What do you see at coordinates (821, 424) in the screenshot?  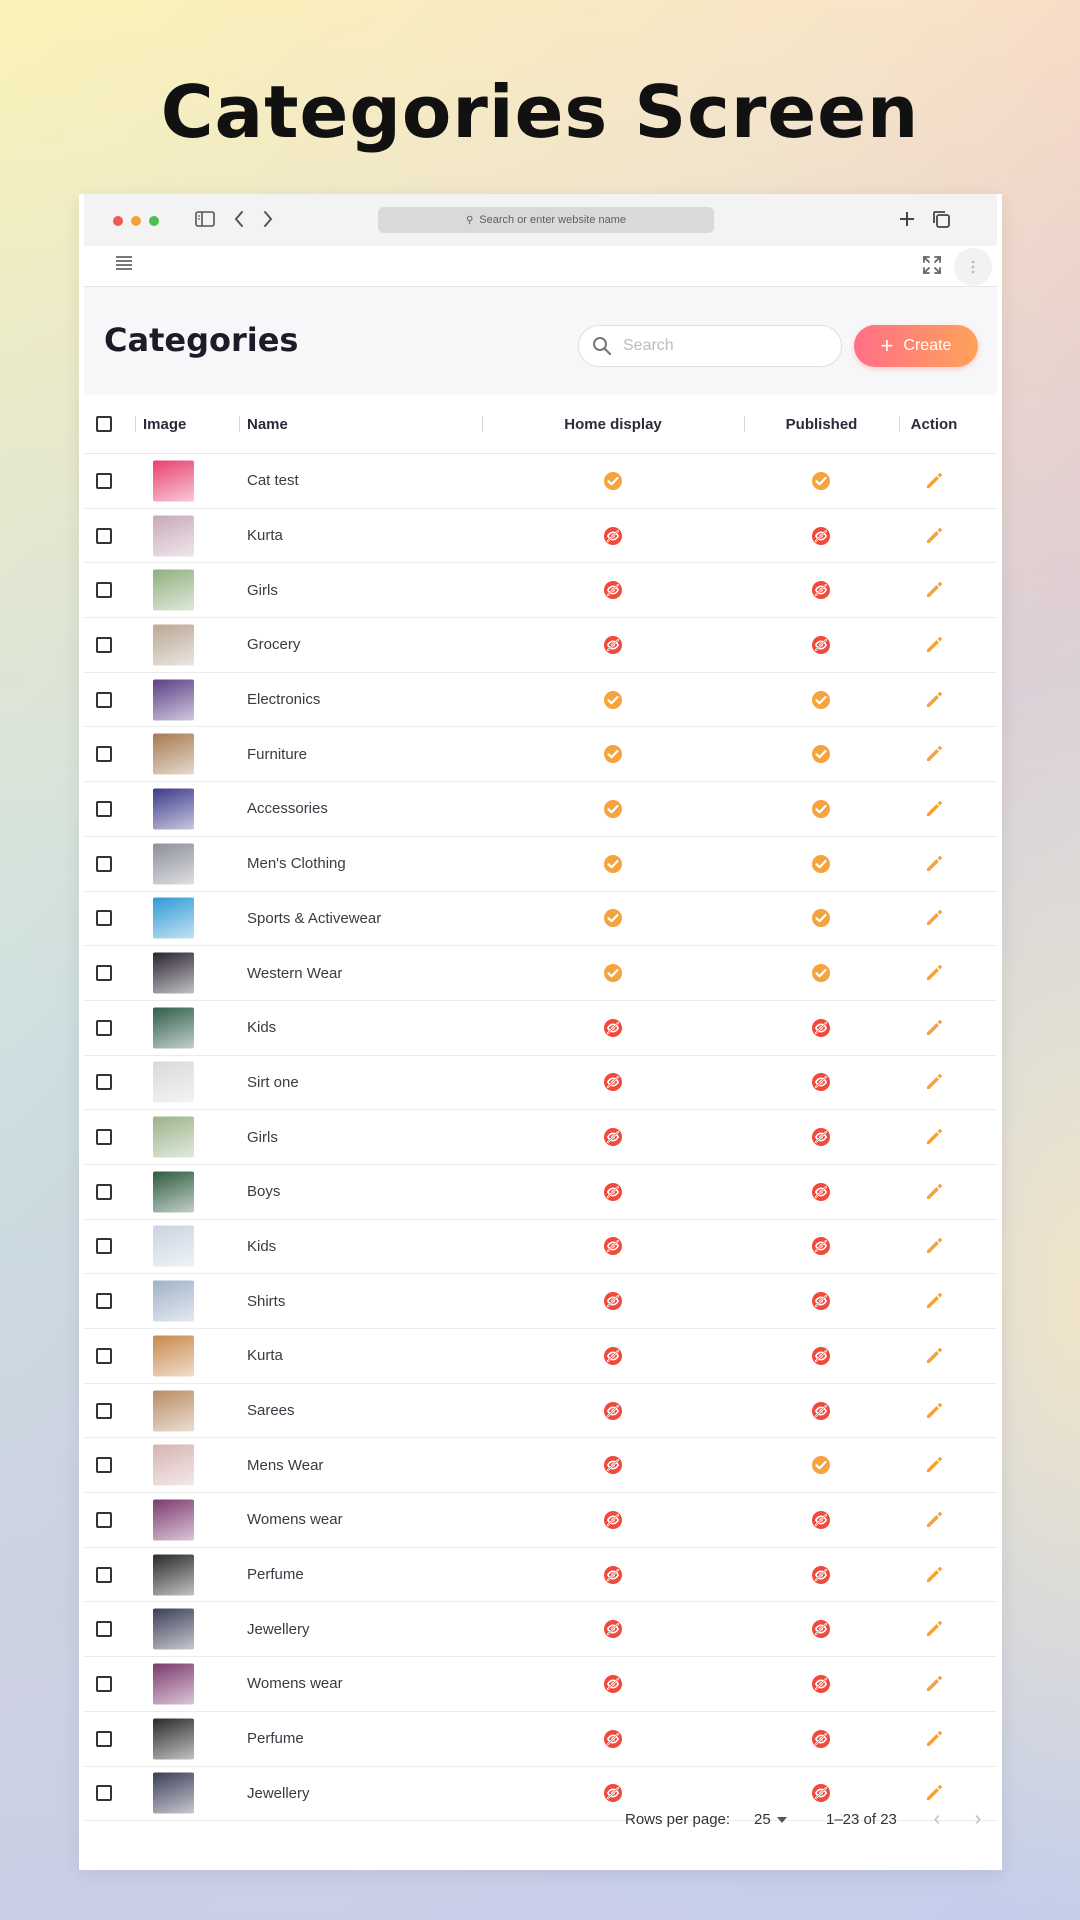 I see `column-header-published: Published` at bounding box center [821, 424].